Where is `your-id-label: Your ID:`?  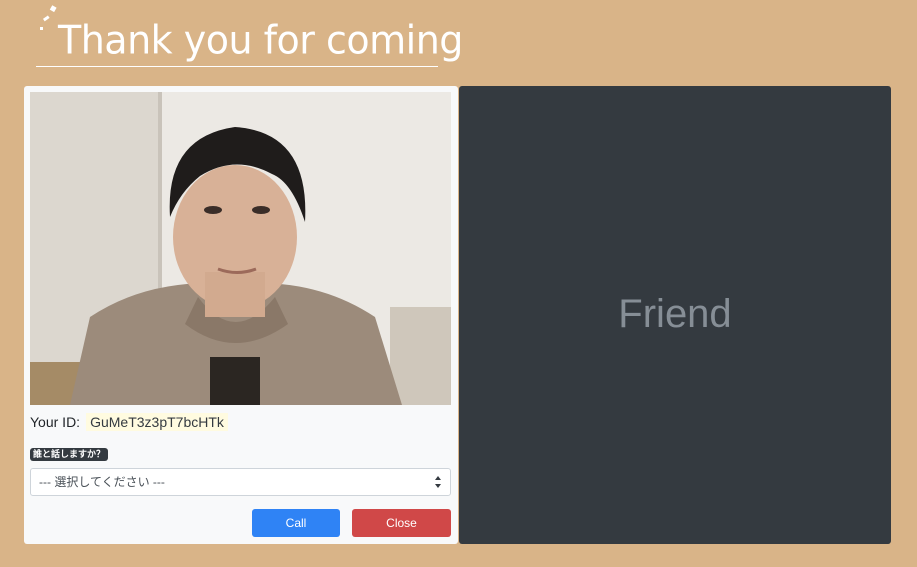
your-id-label: Your ID: is located at coordinates (55, 422).